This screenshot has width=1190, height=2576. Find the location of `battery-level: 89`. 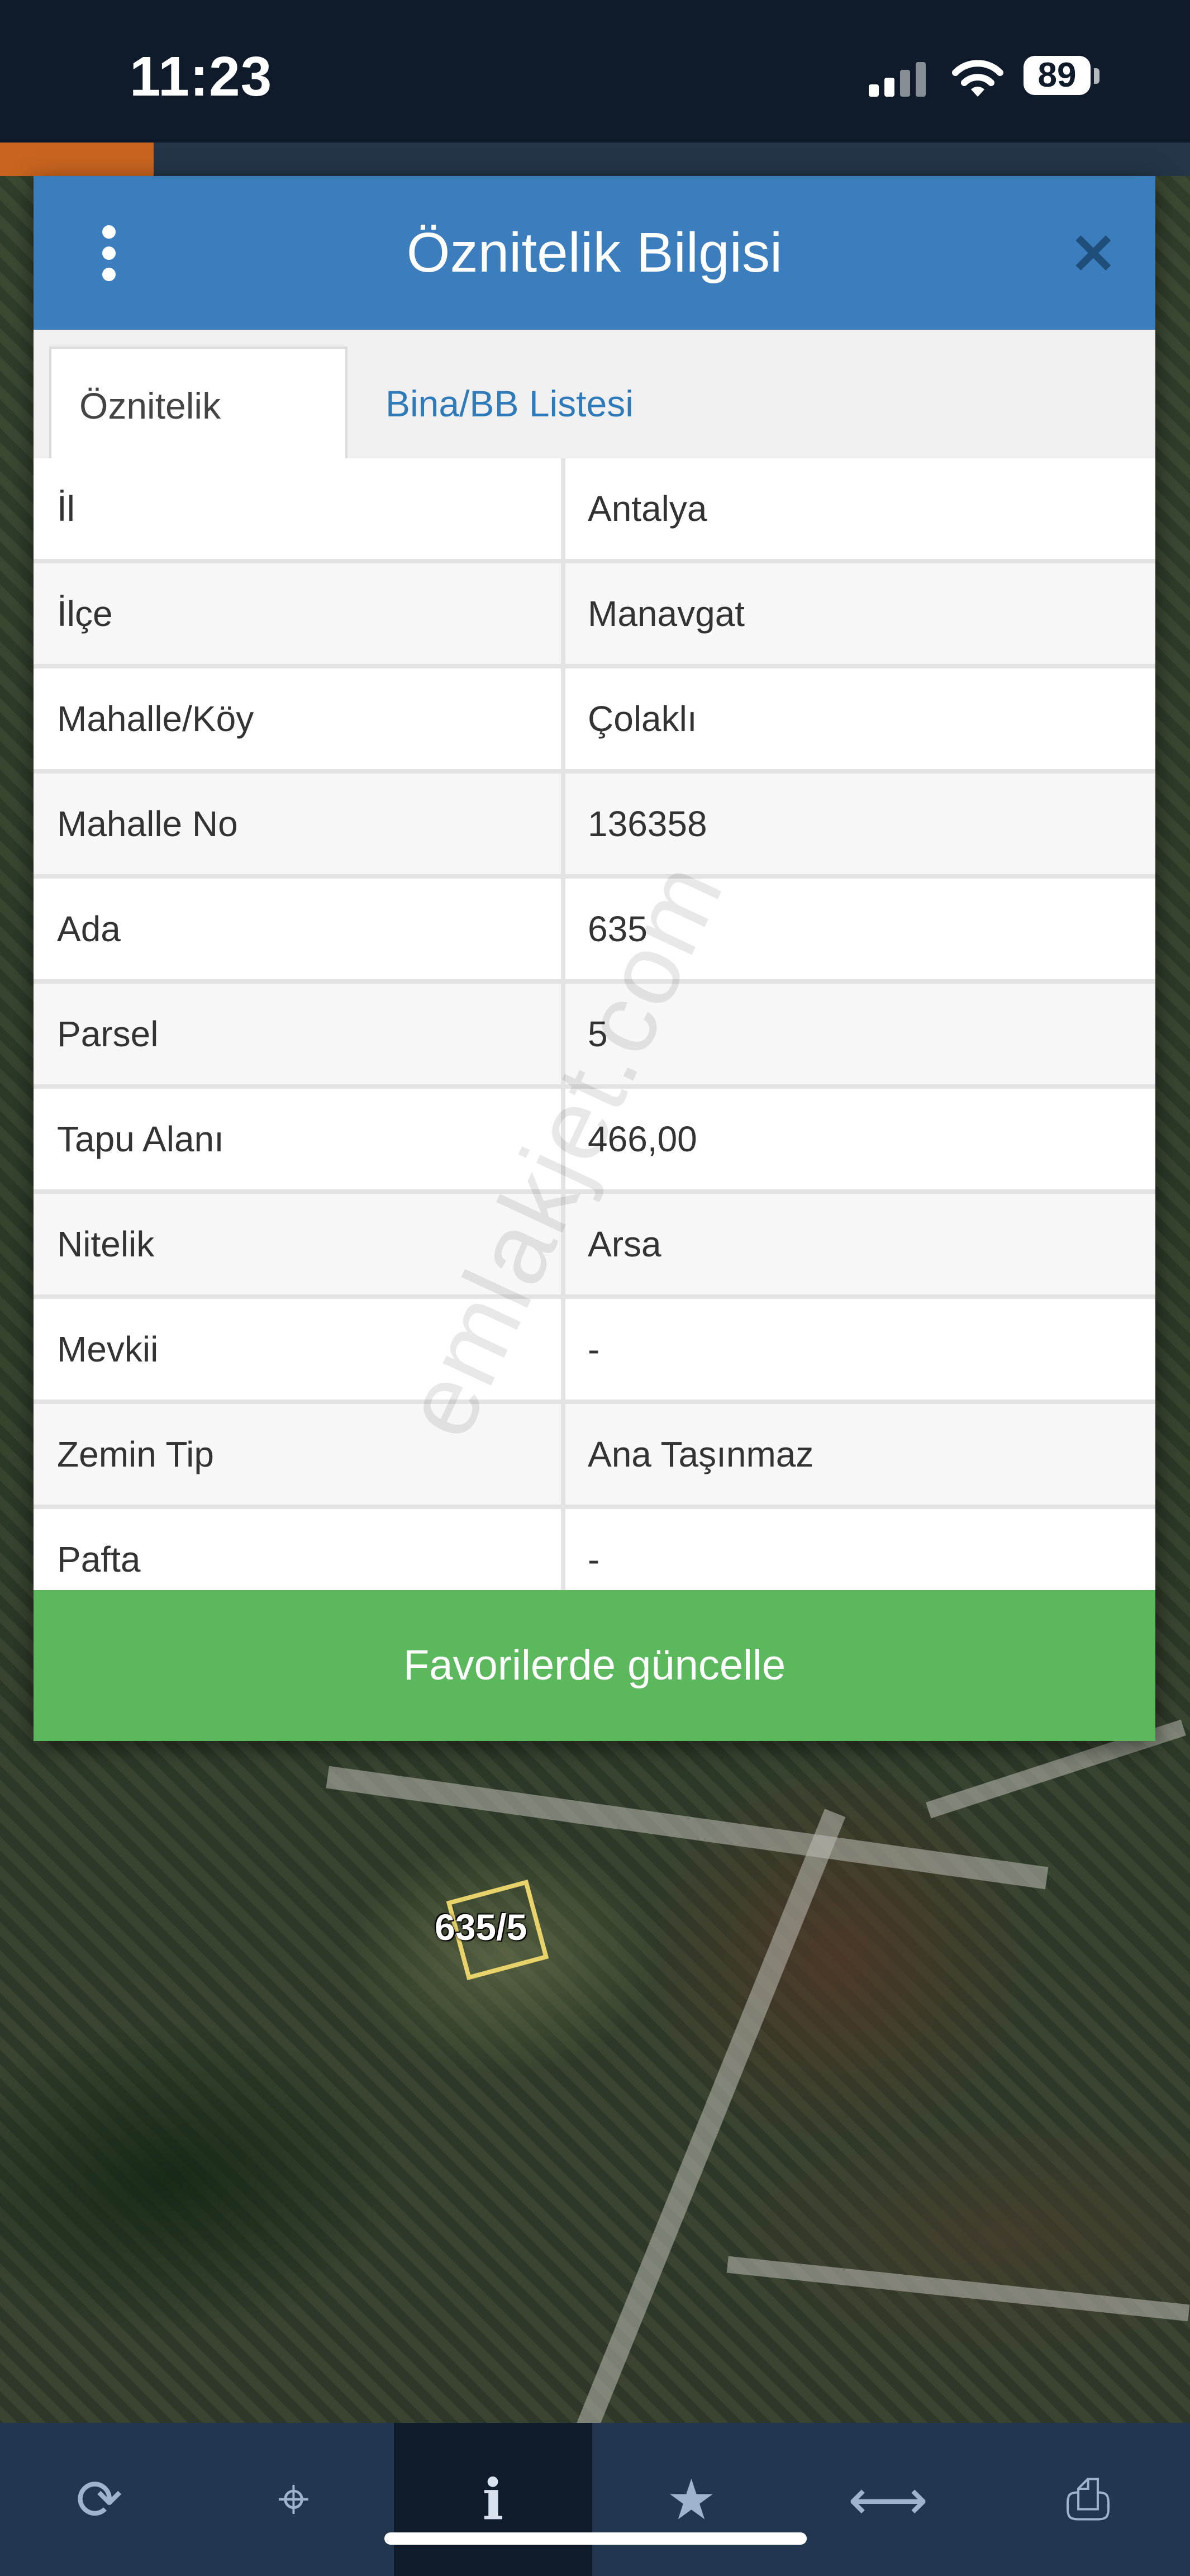

battery-level: 89 is located at coordinates (1057, 75).